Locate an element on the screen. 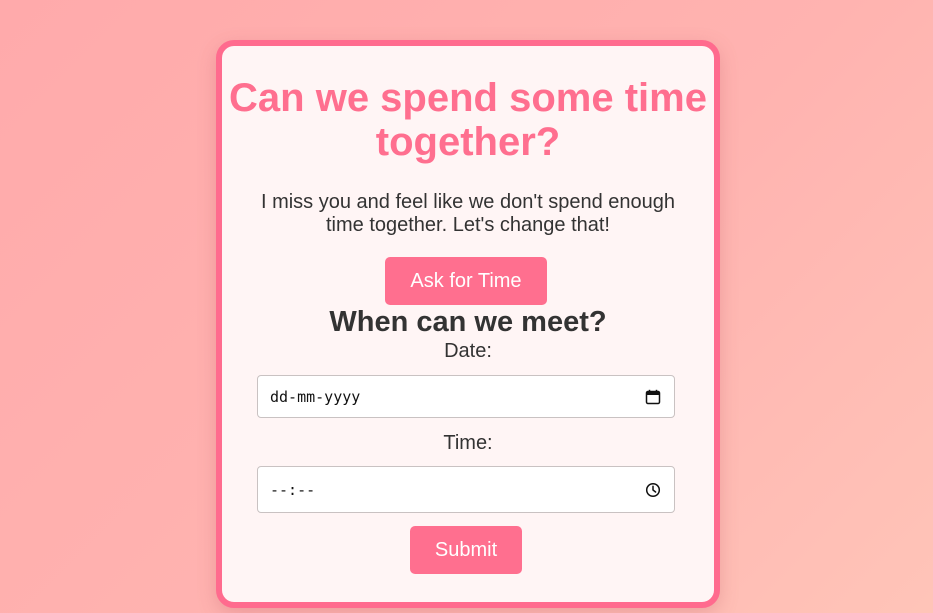 This screenshot has height=613, width=933. time-label: Time: is located at coordinates (468, 443).